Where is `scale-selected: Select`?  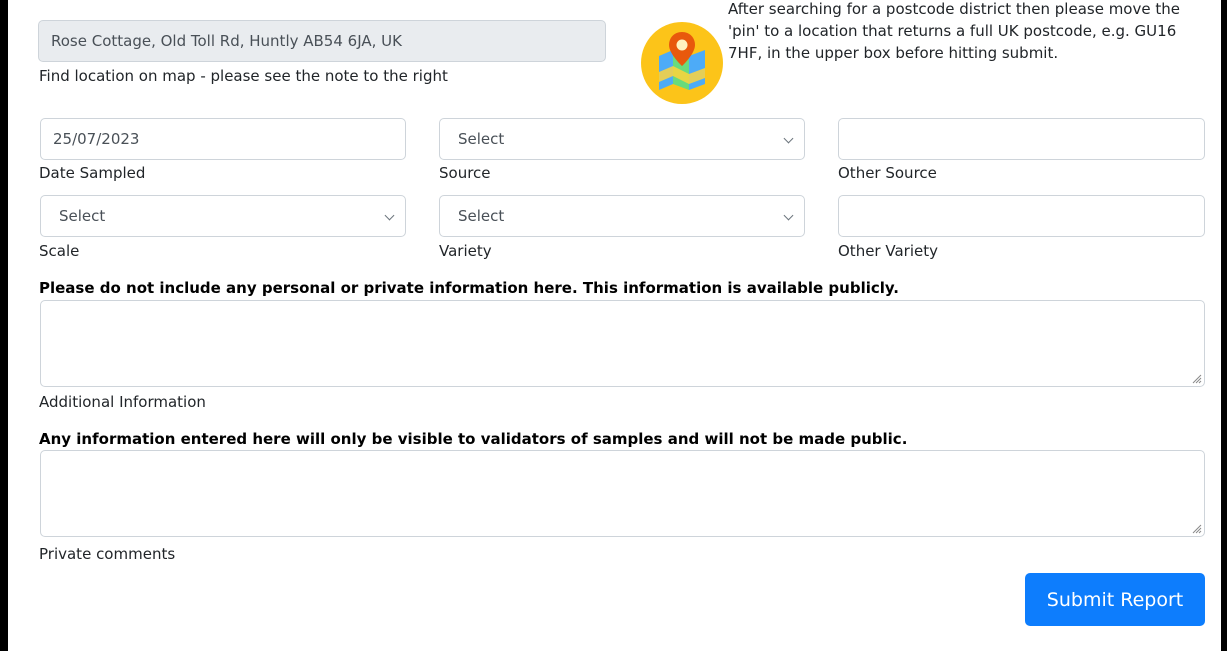 scale-selected: Select is located at coordinates (82, 216).